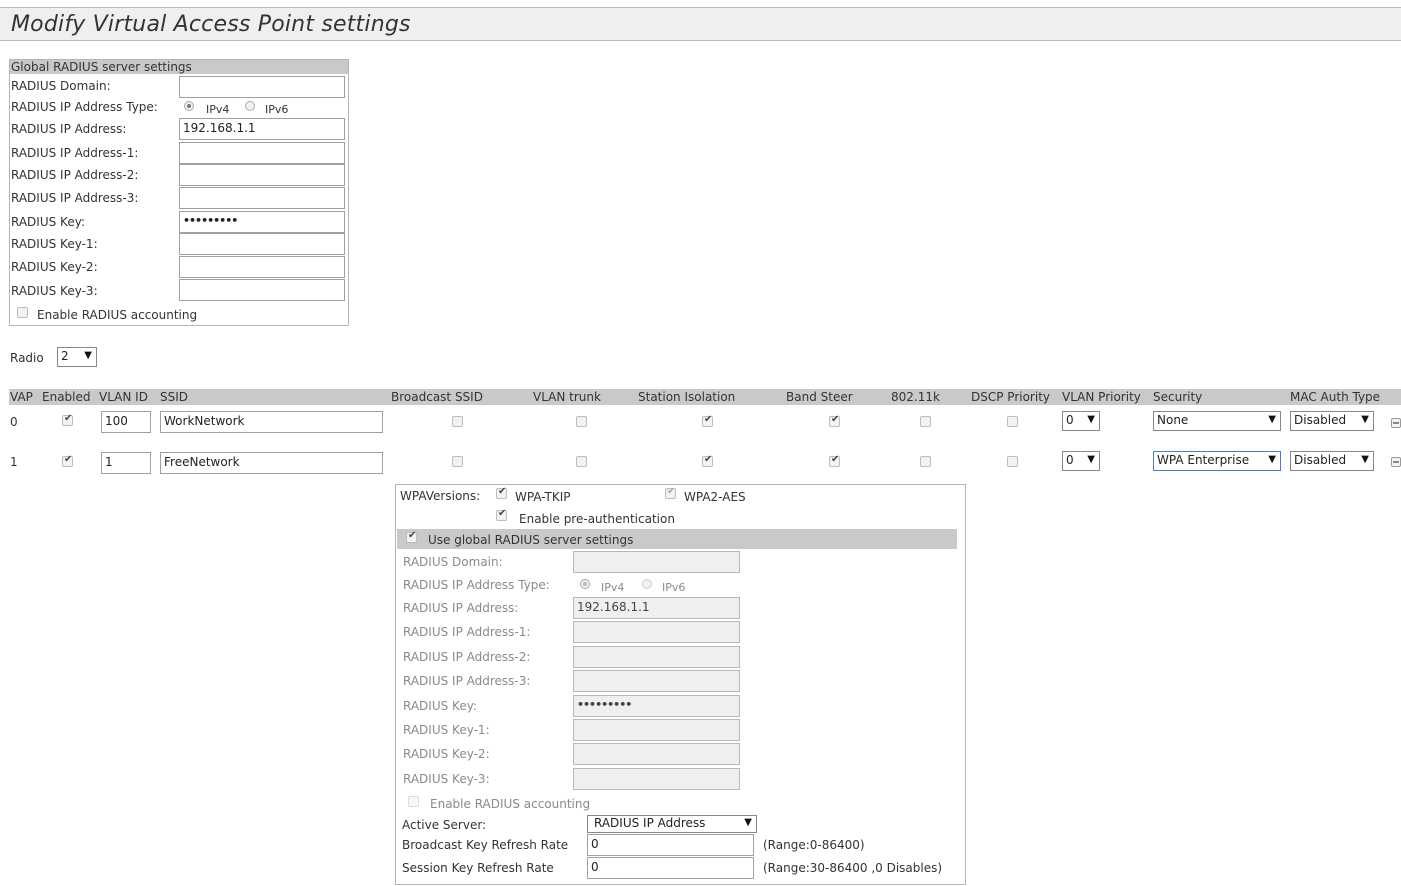 The height and width of the screenshot is (886, 1401). I want to click on collapse-icon, so click(1396, 462).